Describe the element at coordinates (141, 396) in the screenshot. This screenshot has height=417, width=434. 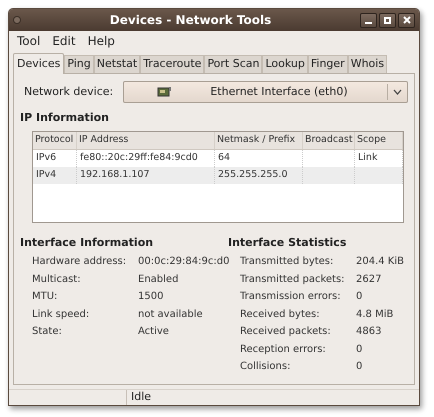
I see `status-text: Idle` at that location.